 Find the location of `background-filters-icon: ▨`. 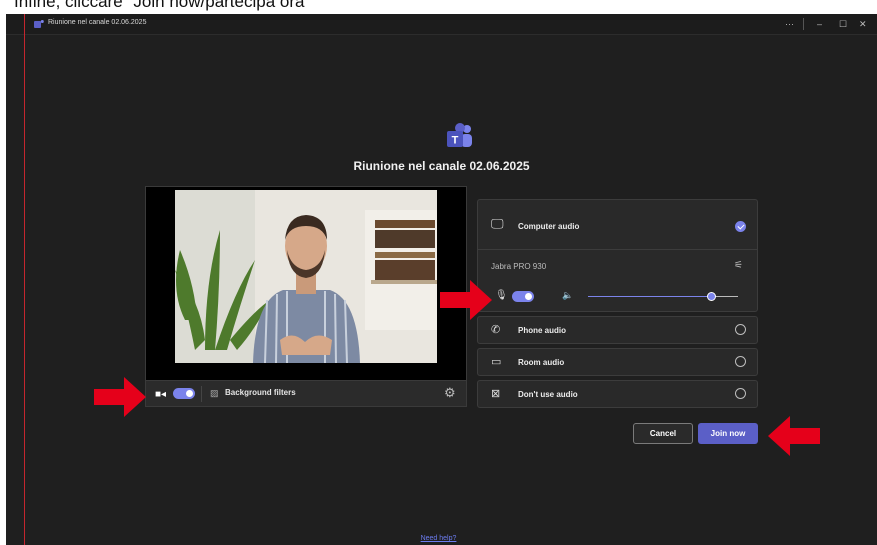

background-filters-icon: ▨ is located at coordinates (214, 393).